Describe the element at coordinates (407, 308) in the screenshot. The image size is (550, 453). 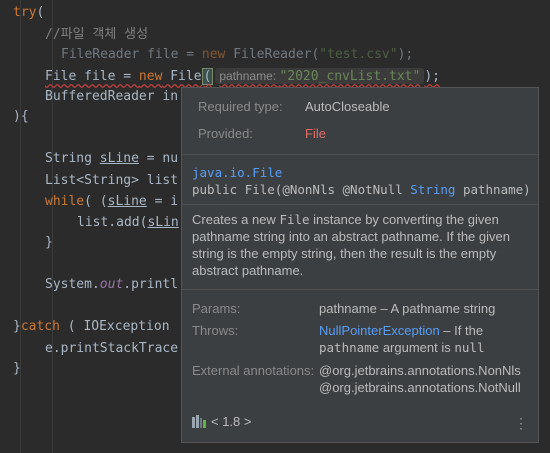
I see `params-value: pathname – A pathname string` at that location.